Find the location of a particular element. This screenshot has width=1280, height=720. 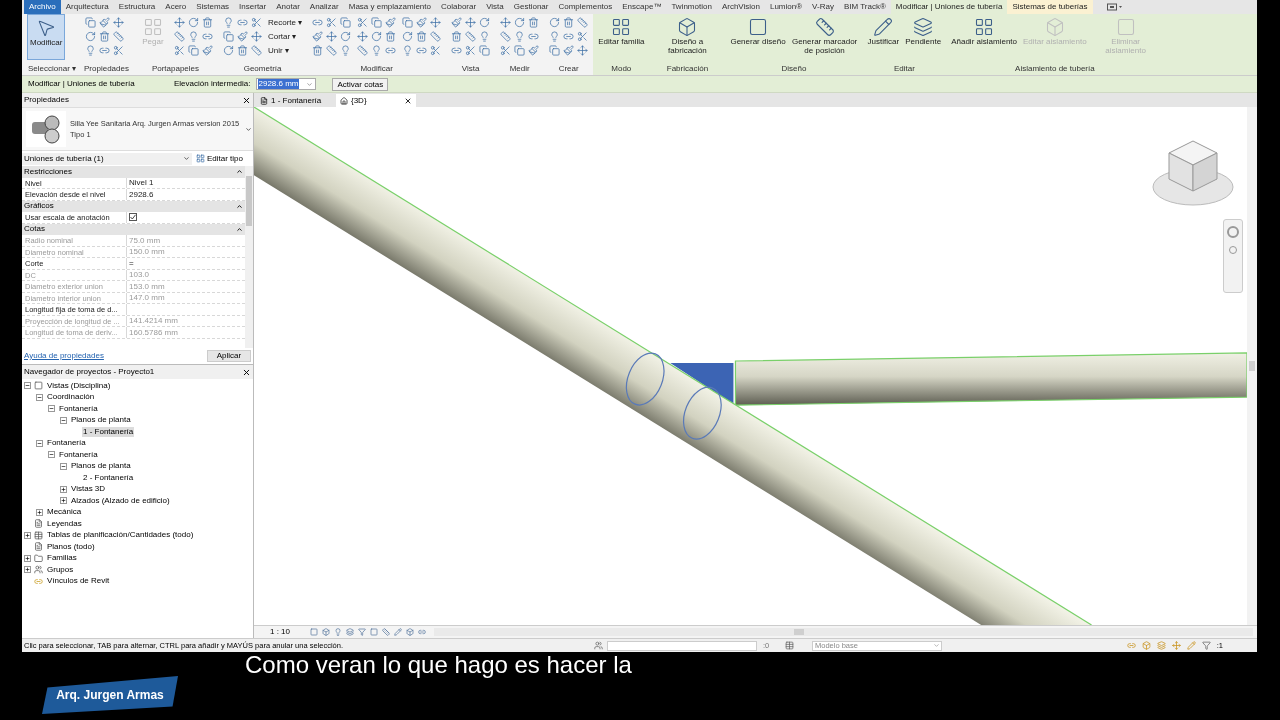

ribbon-button: Cortar ▾ is located at coordinates (285, 37).